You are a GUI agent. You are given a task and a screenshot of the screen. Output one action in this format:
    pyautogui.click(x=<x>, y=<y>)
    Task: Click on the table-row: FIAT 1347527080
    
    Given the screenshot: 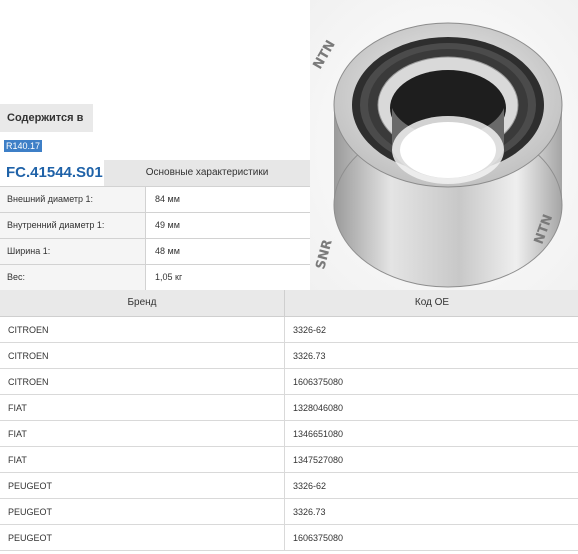 What is the action you would take?
    pyautogui.click(x=289, y=460)
    